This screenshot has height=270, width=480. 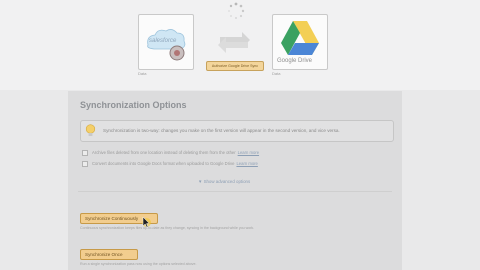 I want to click on divider, so click(x=235, y=191).